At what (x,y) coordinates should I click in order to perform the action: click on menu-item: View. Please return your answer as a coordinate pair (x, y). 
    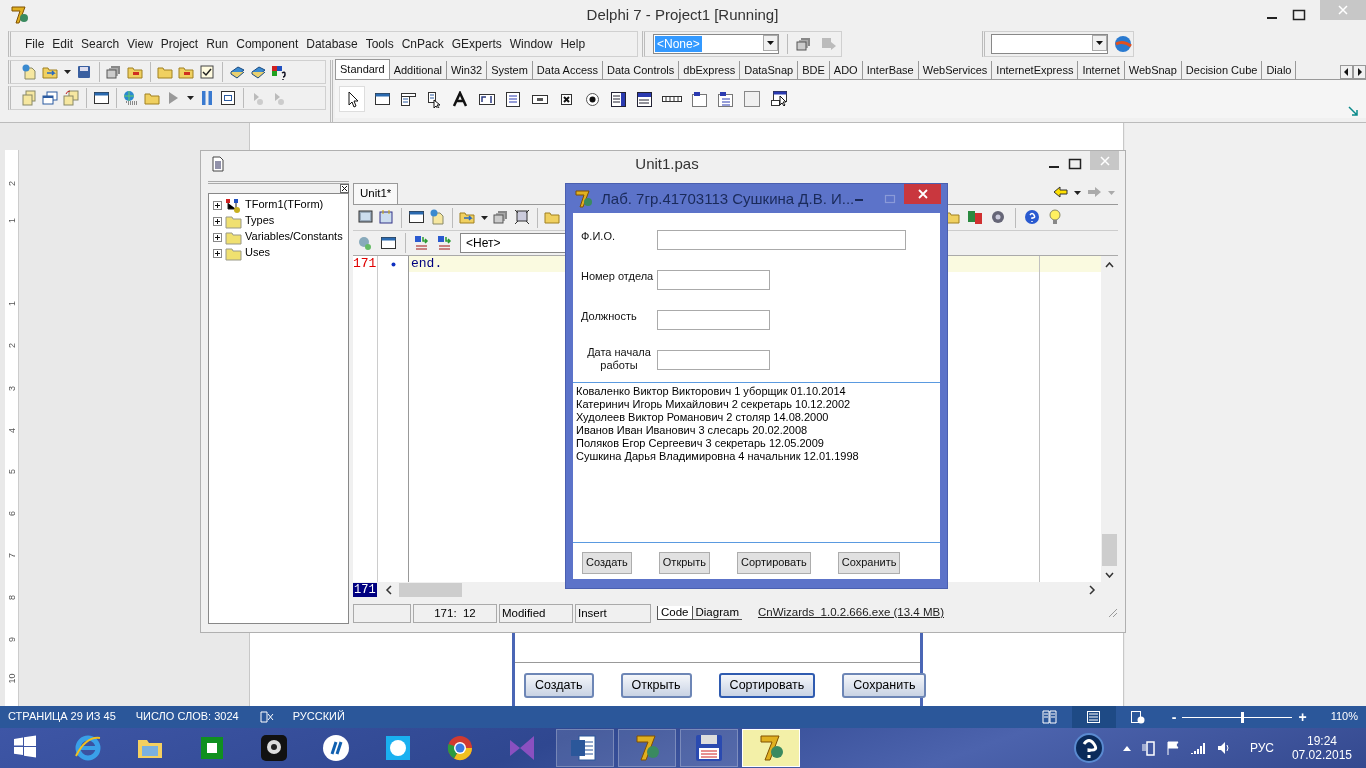
    Looking at the image, I should click on (140, 44).